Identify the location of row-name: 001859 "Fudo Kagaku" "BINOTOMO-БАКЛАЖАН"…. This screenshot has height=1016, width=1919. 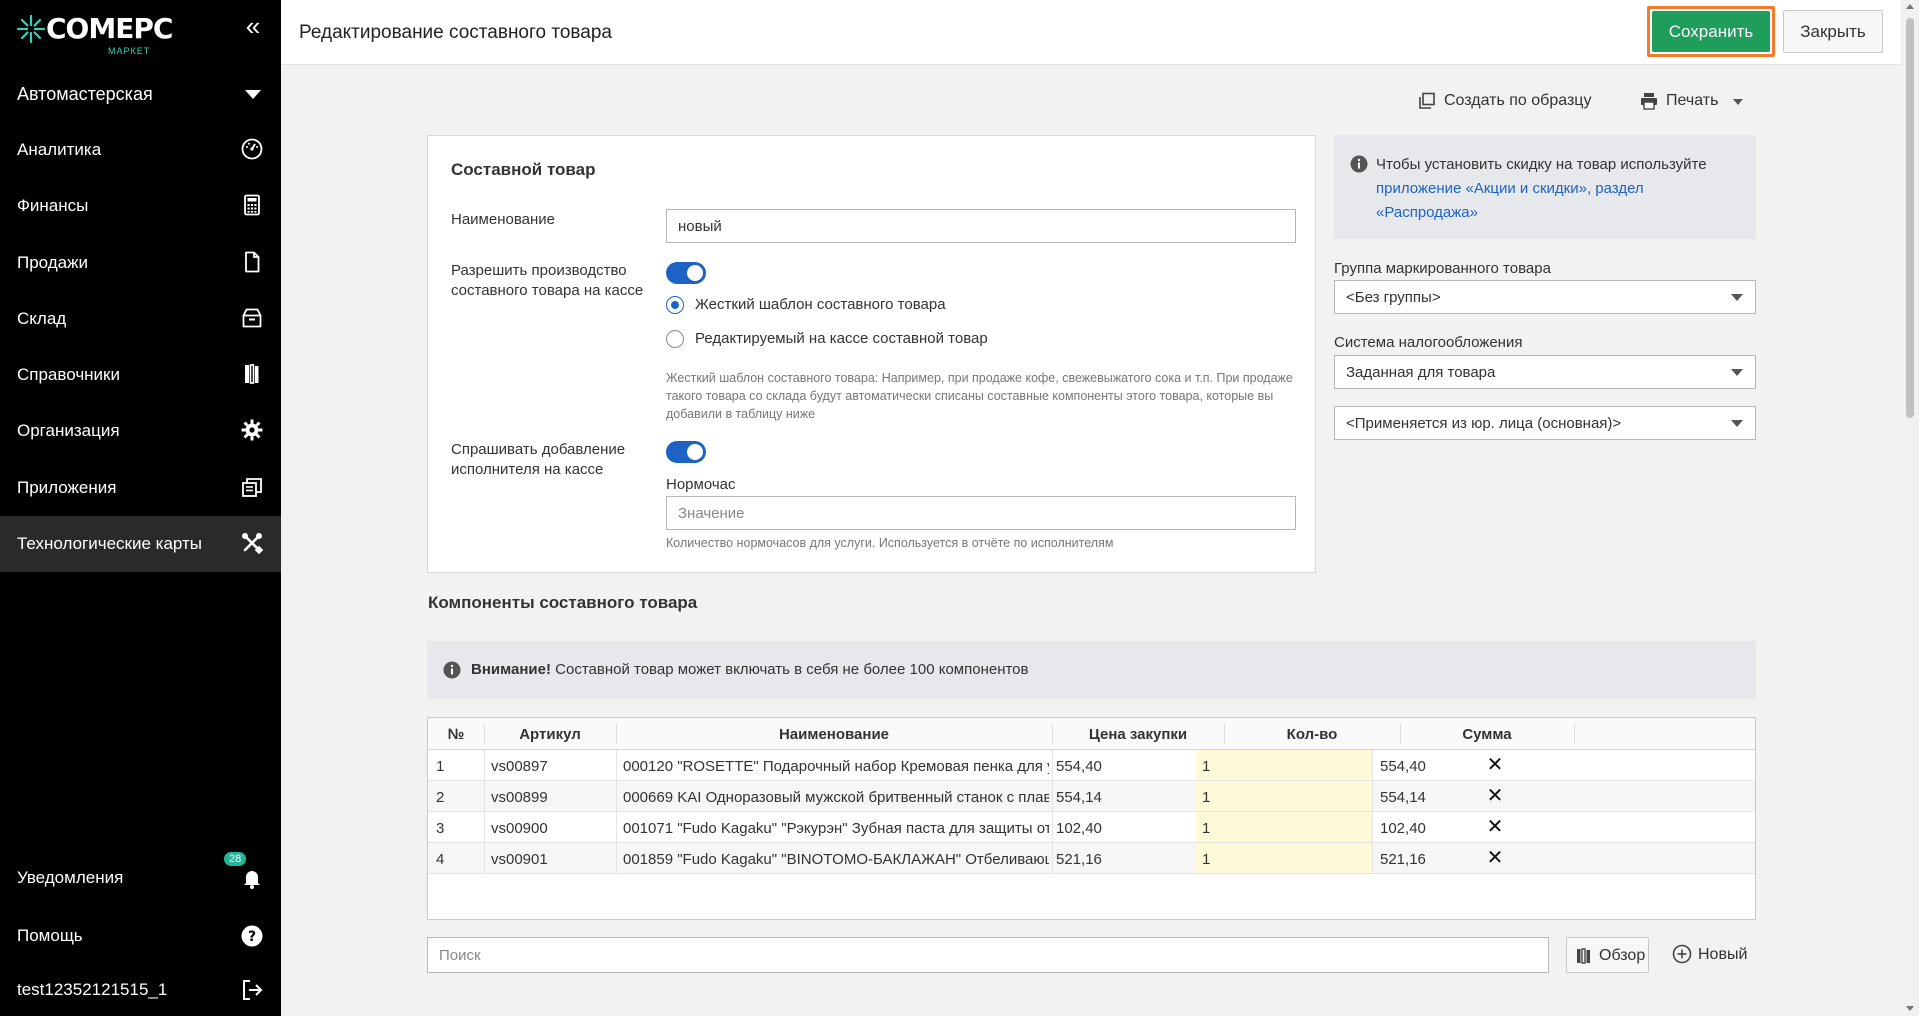
(836, 859).